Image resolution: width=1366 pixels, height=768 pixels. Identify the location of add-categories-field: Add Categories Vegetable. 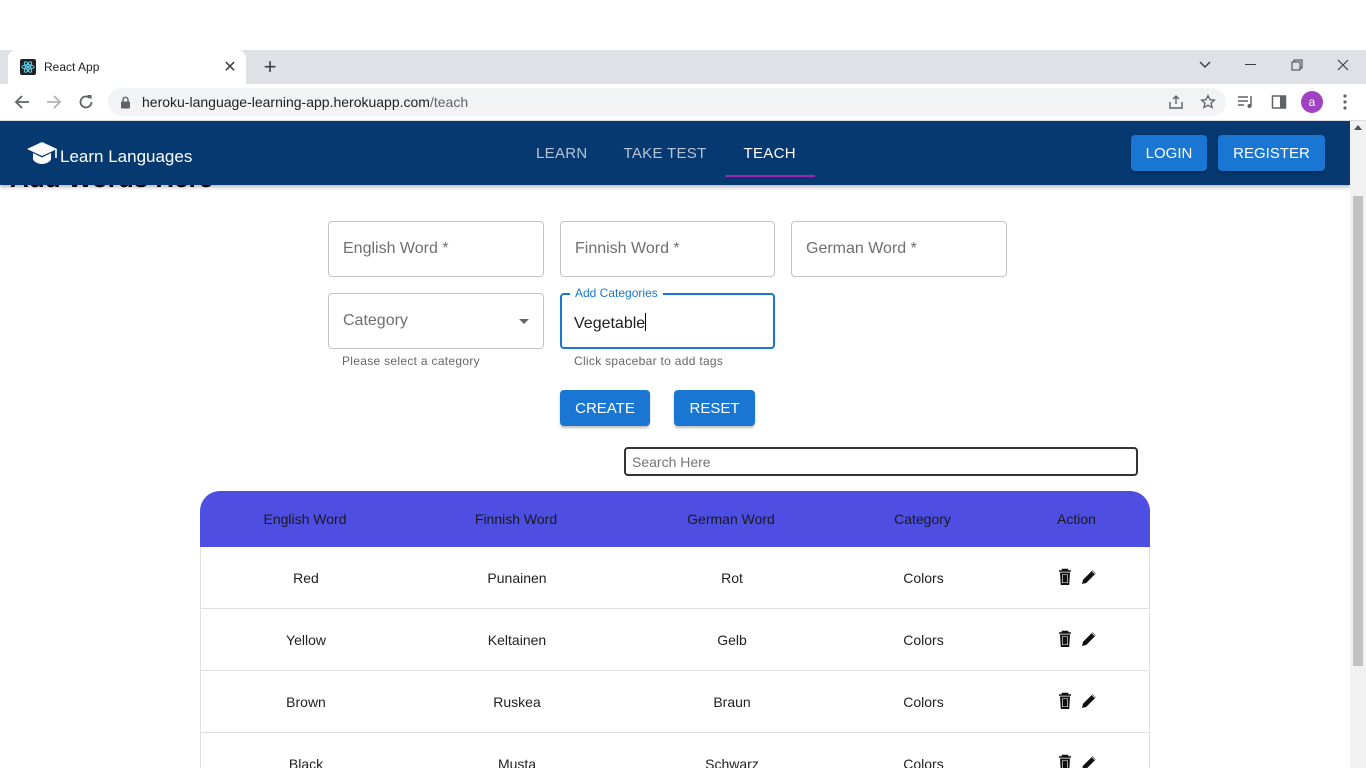
(667, 317).